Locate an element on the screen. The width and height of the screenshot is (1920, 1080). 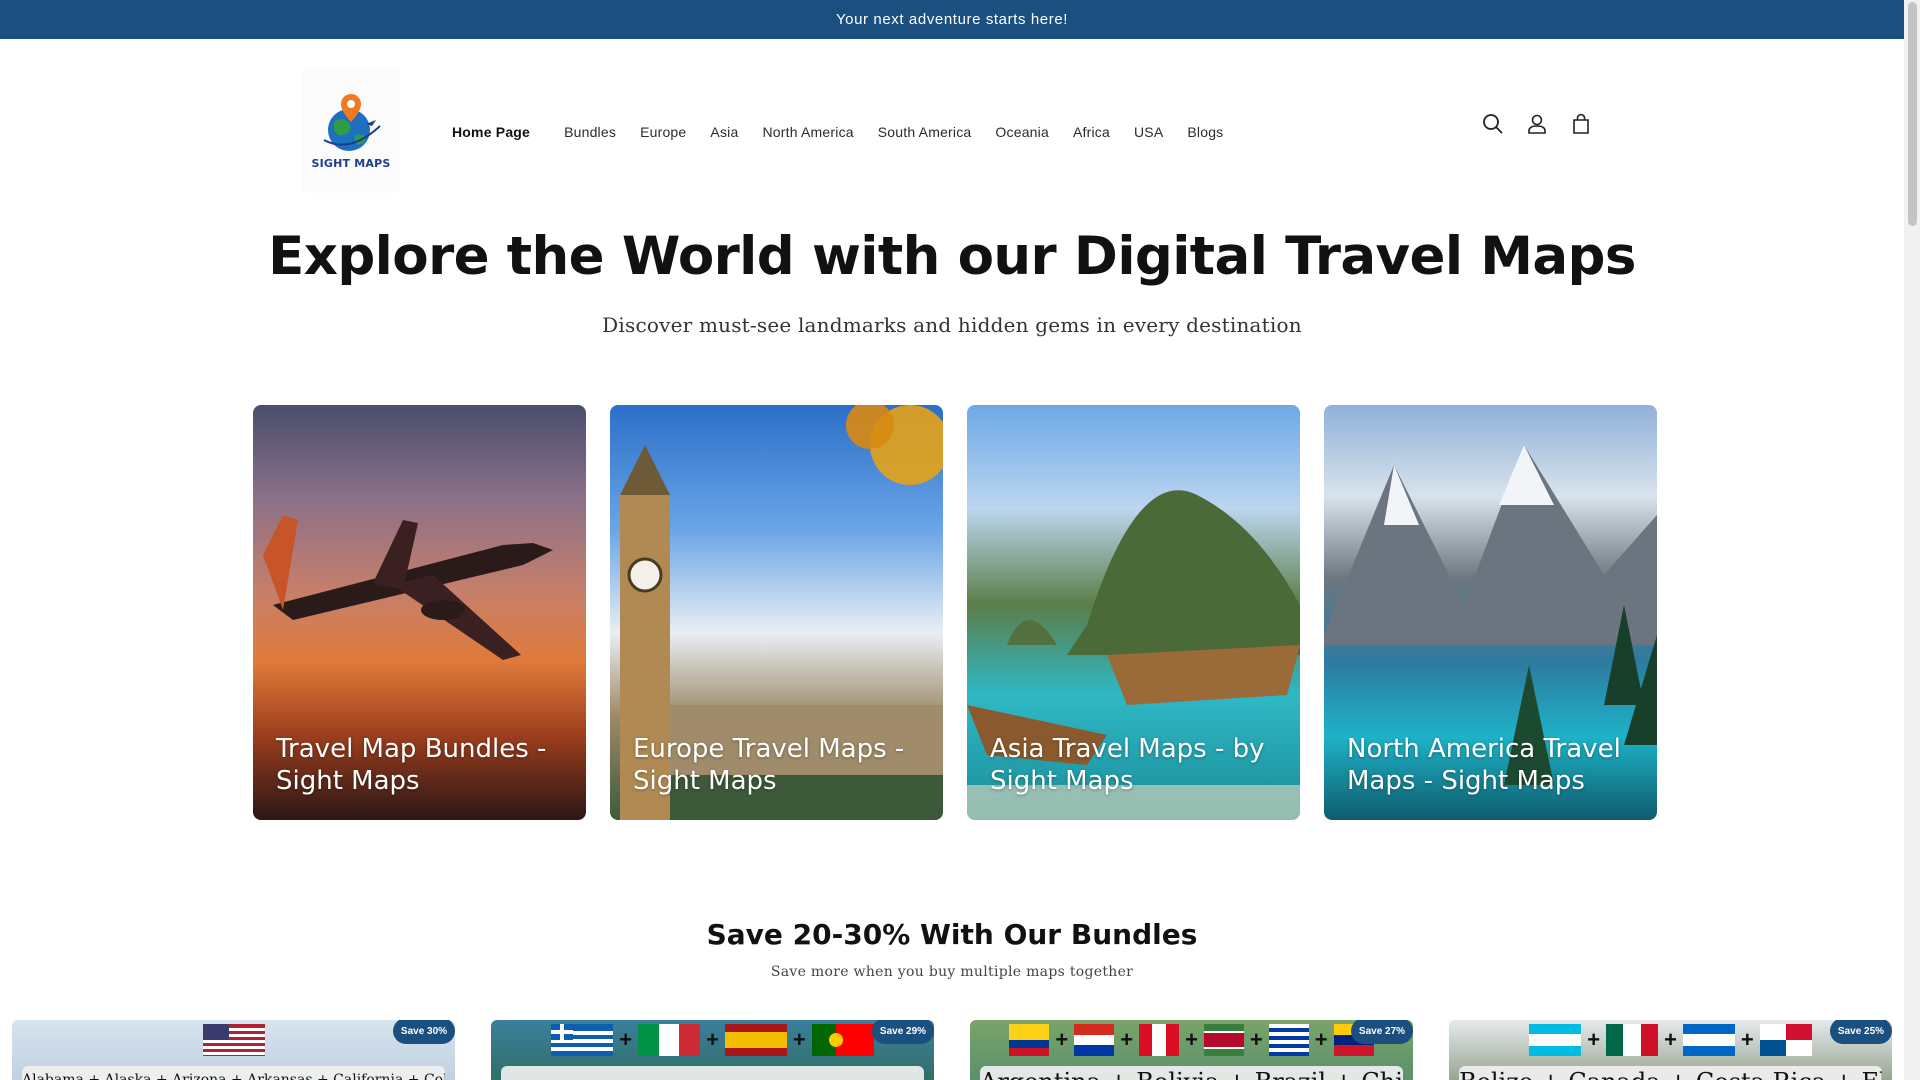
collection-card-title: Travel Map Bundles - Sight Maps is located at coordinates (411, 765).